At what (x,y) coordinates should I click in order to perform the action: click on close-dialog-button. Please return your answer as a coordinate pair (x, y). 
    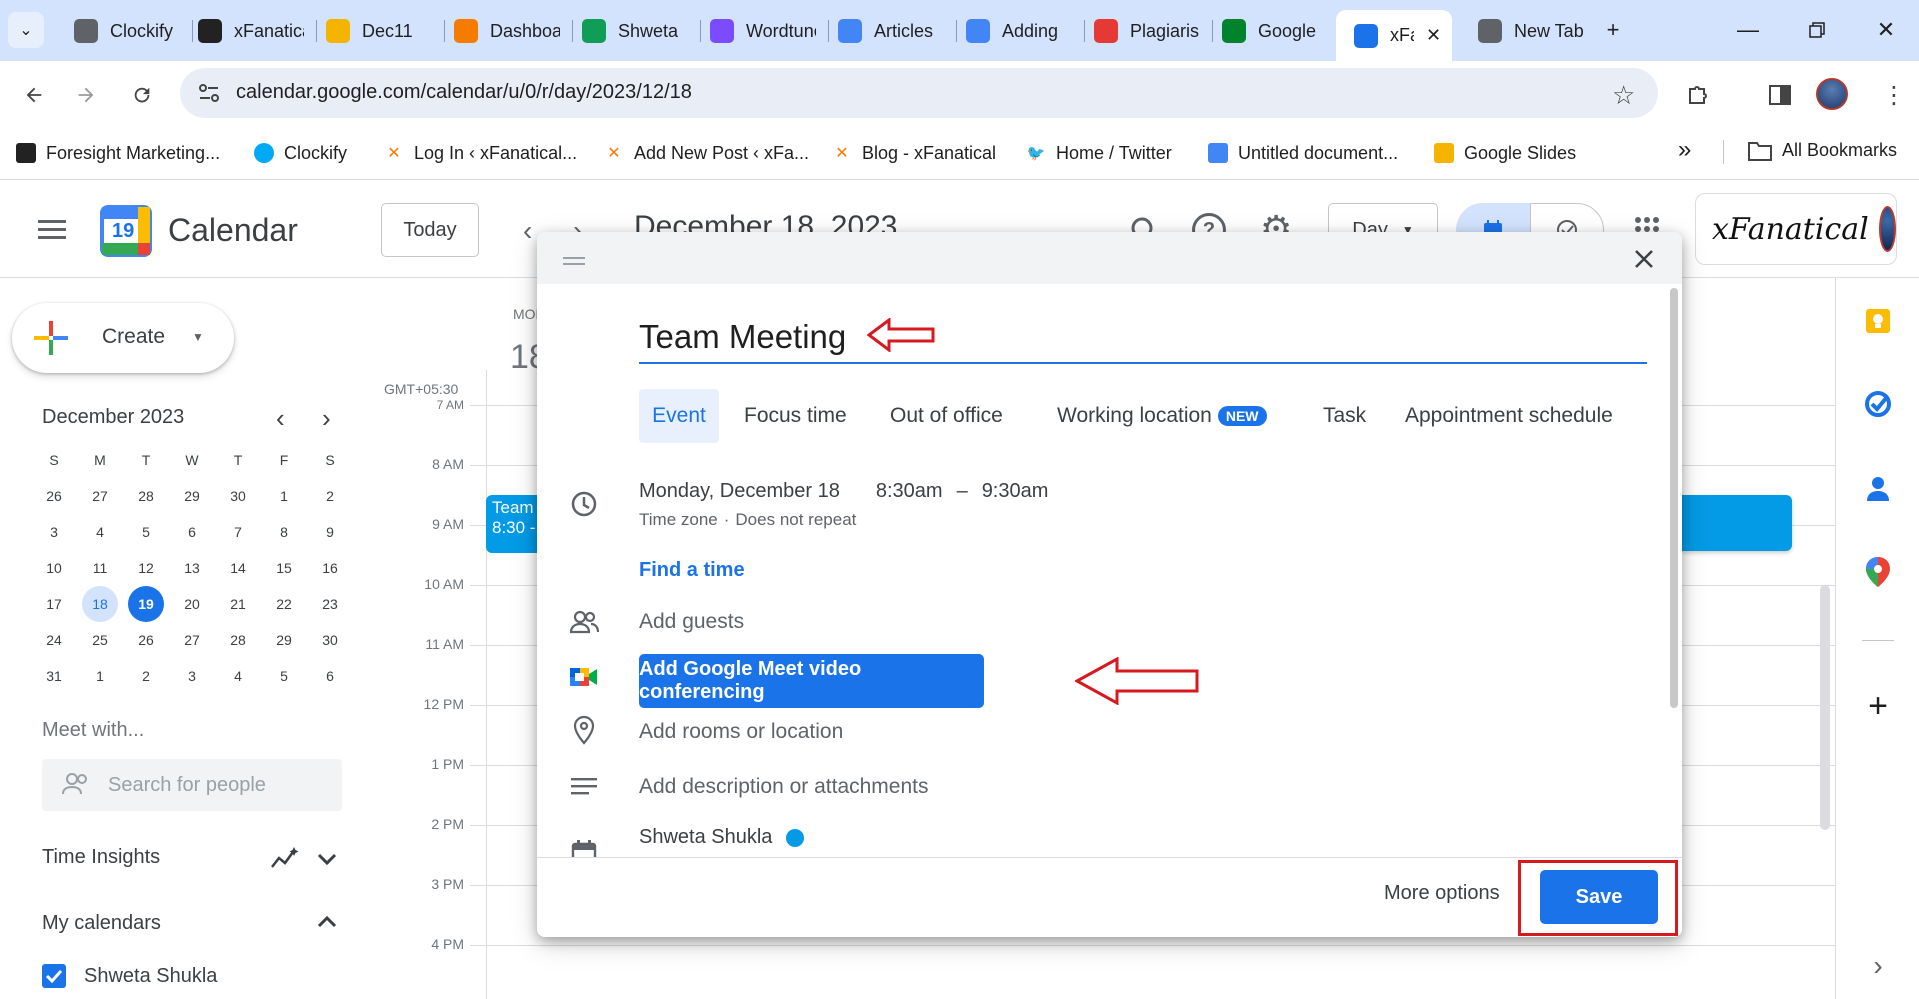
    Looking at the image, I should click on (1644, 259).